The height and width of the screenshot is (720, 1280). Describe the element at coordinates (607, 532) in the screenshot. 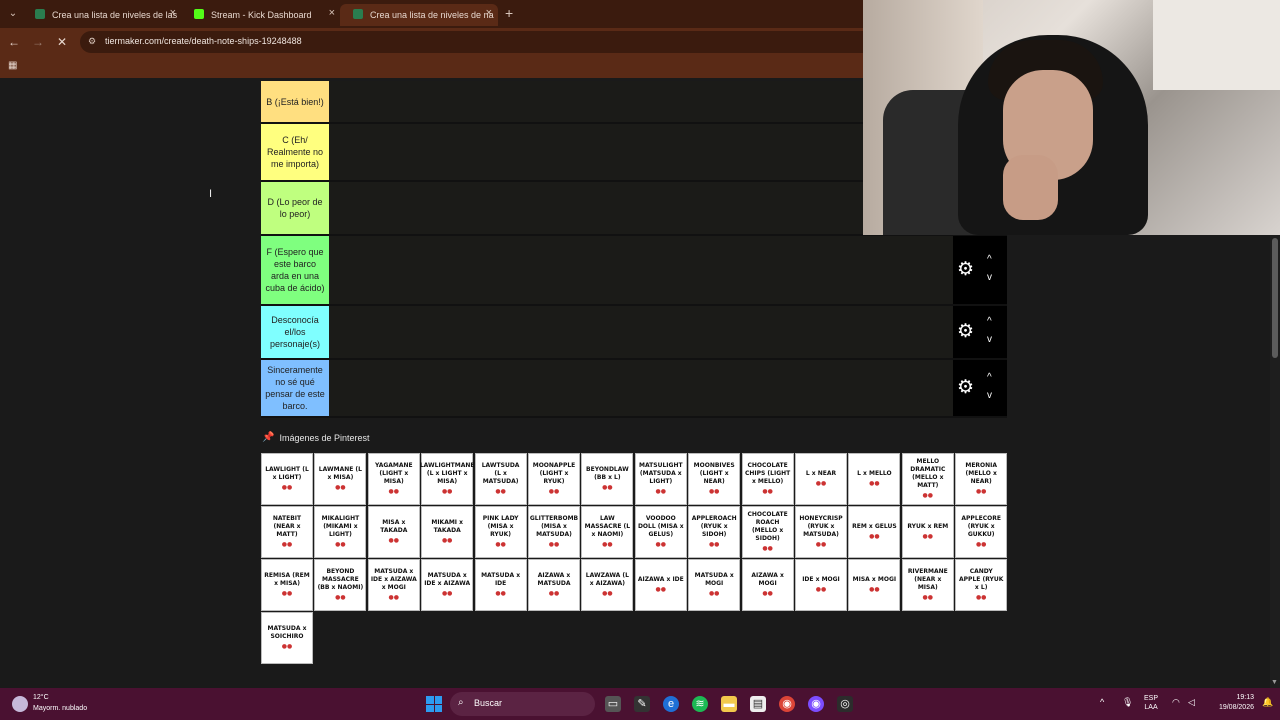

I see `pinterest-card: LAW MASSACRE (L x NAOMI) ●●` at that location.